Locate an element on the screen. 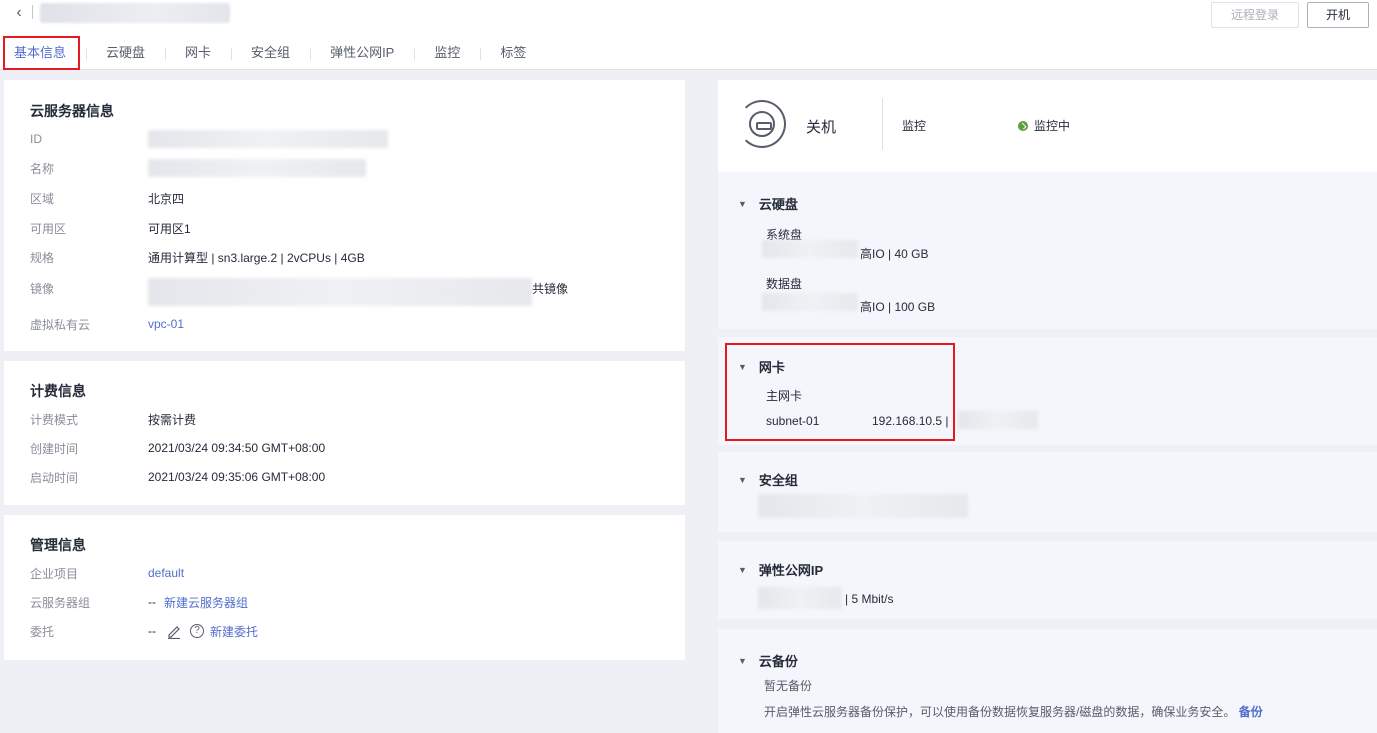 The image size is (1377, 733). status-panel: 关机 监控 监控中 is located at coordinates (1047, 126).